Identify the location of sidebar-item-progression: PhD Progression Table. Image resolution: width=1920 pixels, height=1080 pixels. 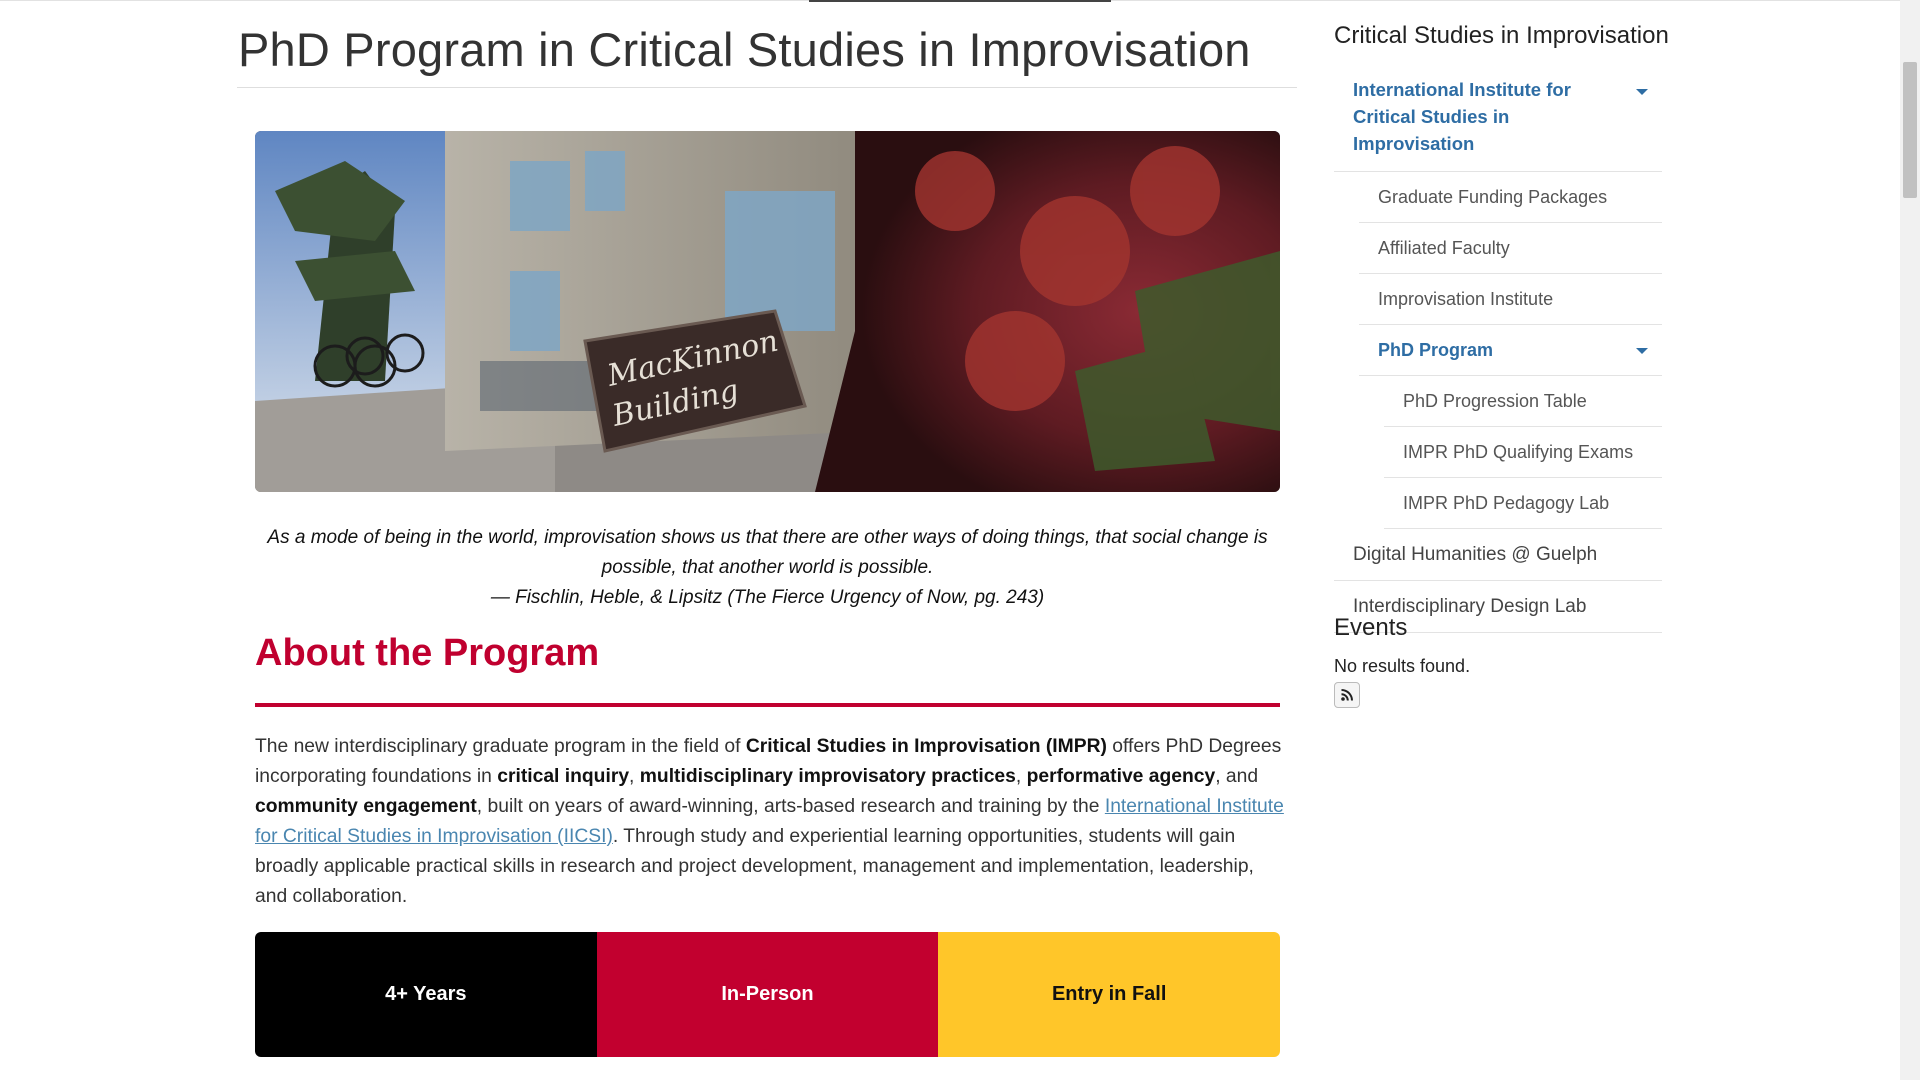
(1523, 401).